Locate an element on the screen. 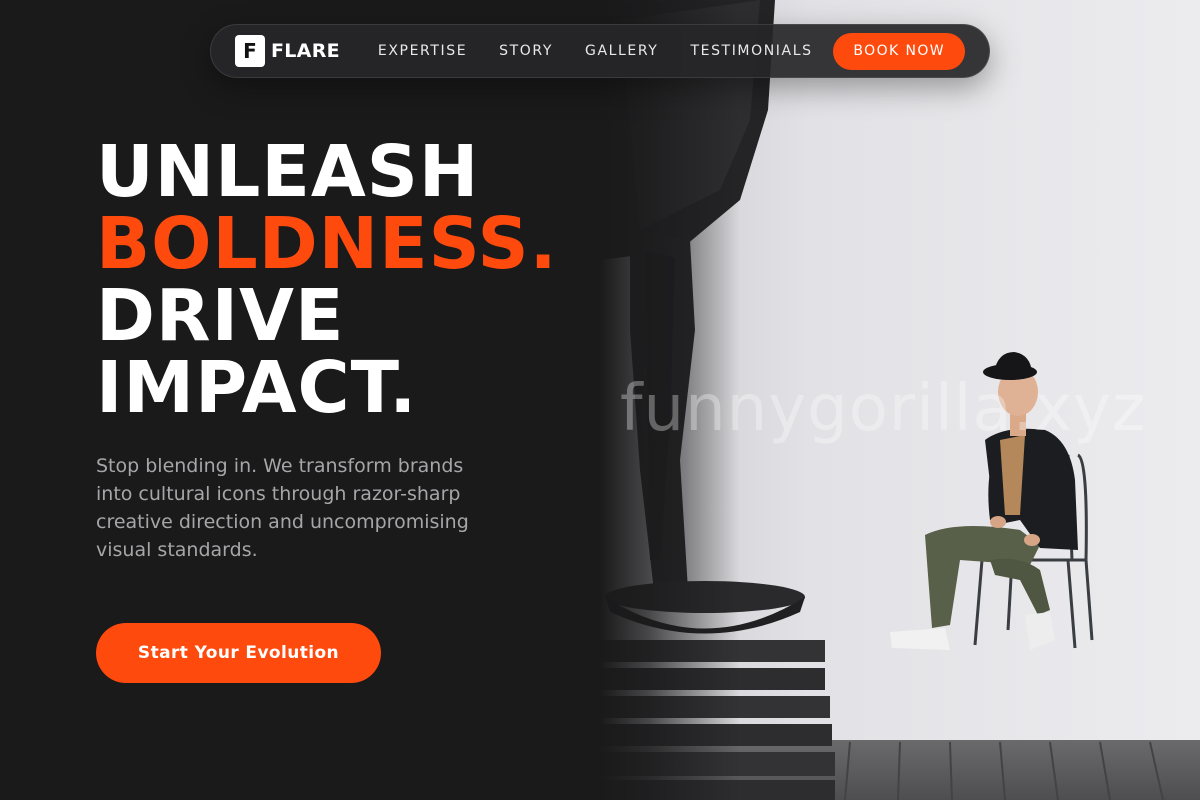 Image resolution: width=1200 pixels, height=800 pixels. watermark-text: funnygorilla.xyz is located at coordinates (883, 409).